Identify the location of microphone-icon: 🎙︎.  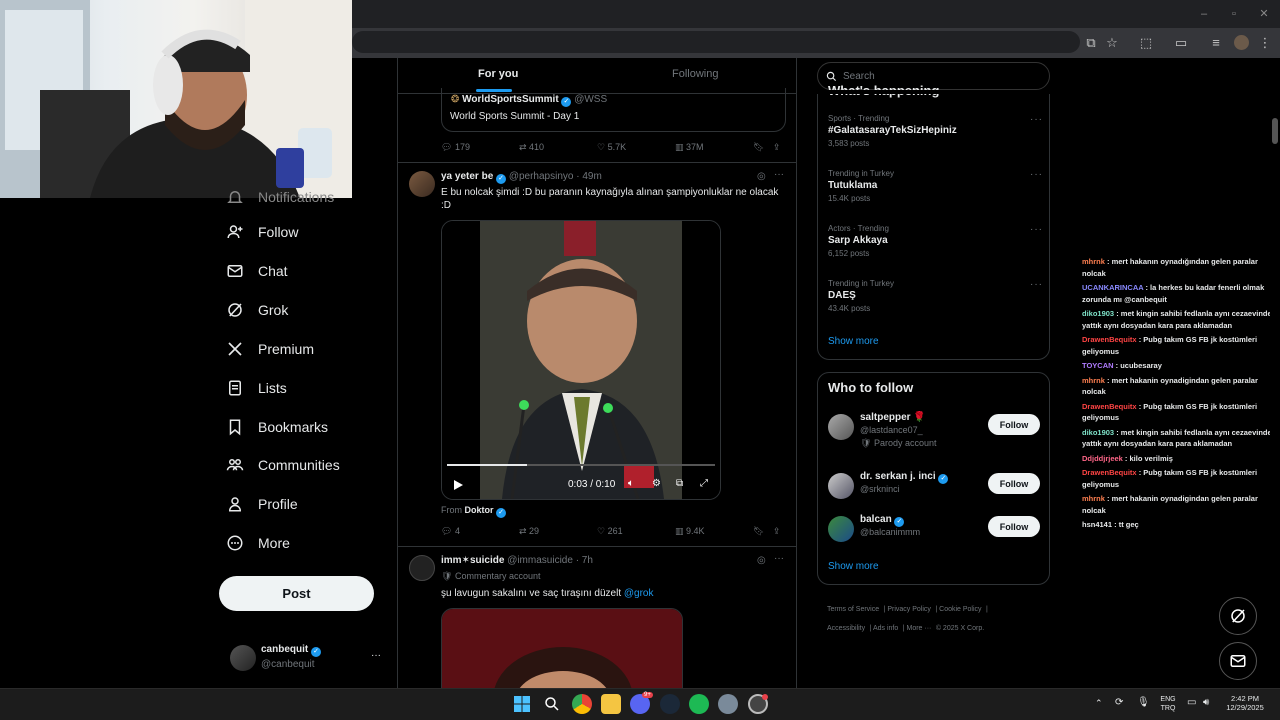
(1143, 702).